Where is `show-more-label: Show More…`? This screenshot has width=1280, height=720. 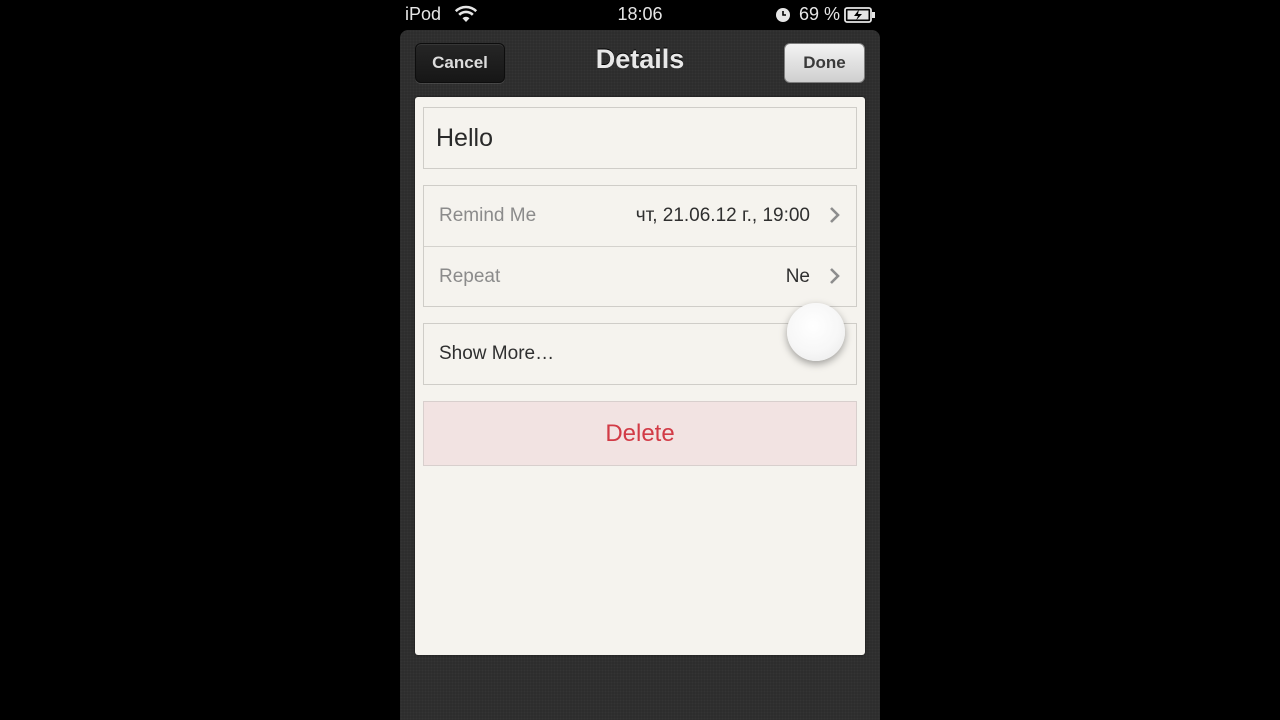 show-more-label: Show More… is located at coordinates (497, 353).